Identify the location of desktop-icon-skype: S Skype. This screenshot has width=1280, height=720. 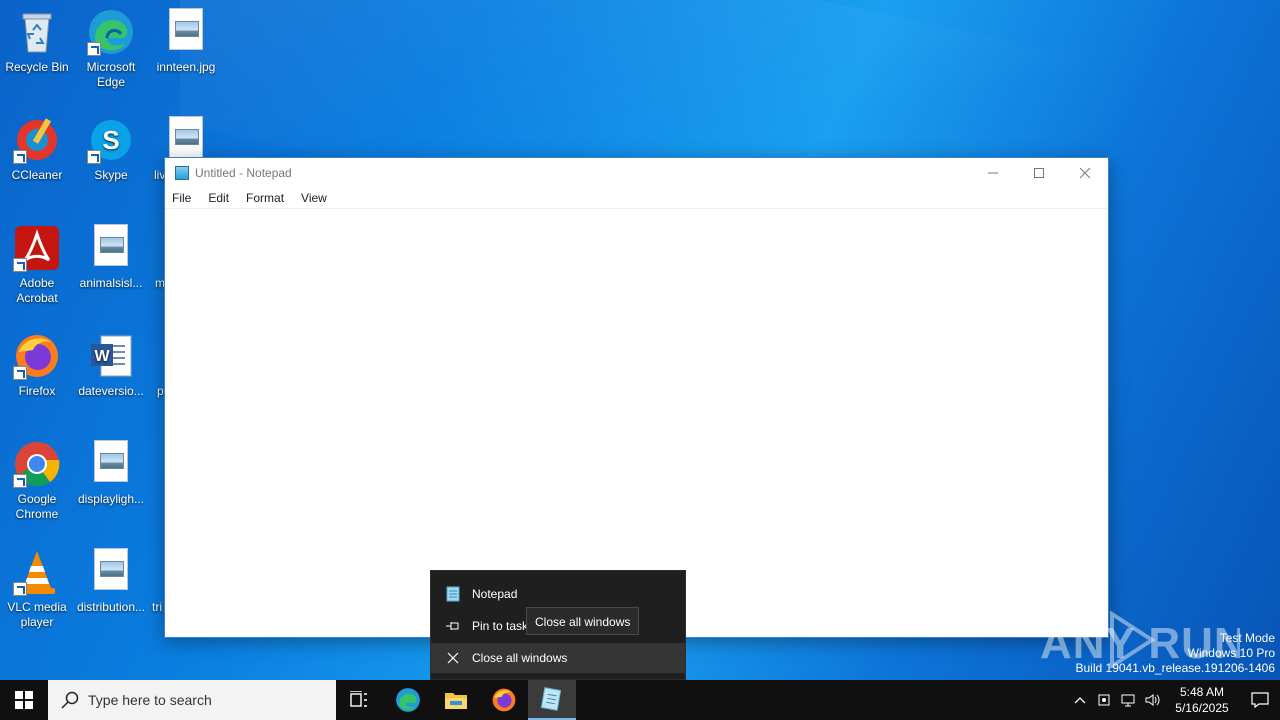
(111, 149).